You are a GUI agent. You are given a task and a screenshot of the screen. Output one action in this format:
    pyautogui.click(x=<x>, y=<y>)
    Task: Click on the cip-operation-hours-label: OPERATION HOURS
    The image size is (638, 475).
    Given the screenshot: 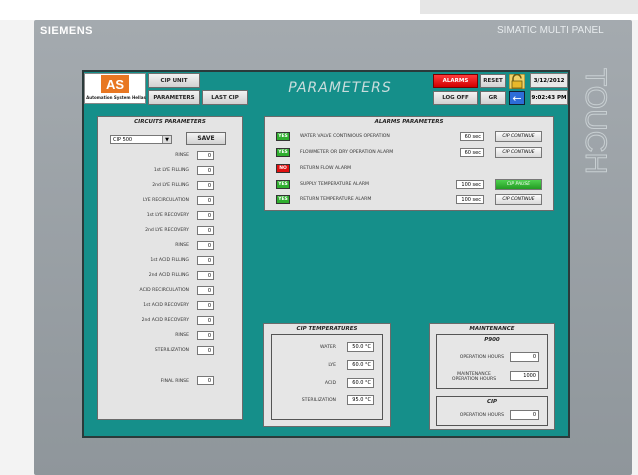 What is the action you would take?
    pyautogui.click(x=481, y=415)
    